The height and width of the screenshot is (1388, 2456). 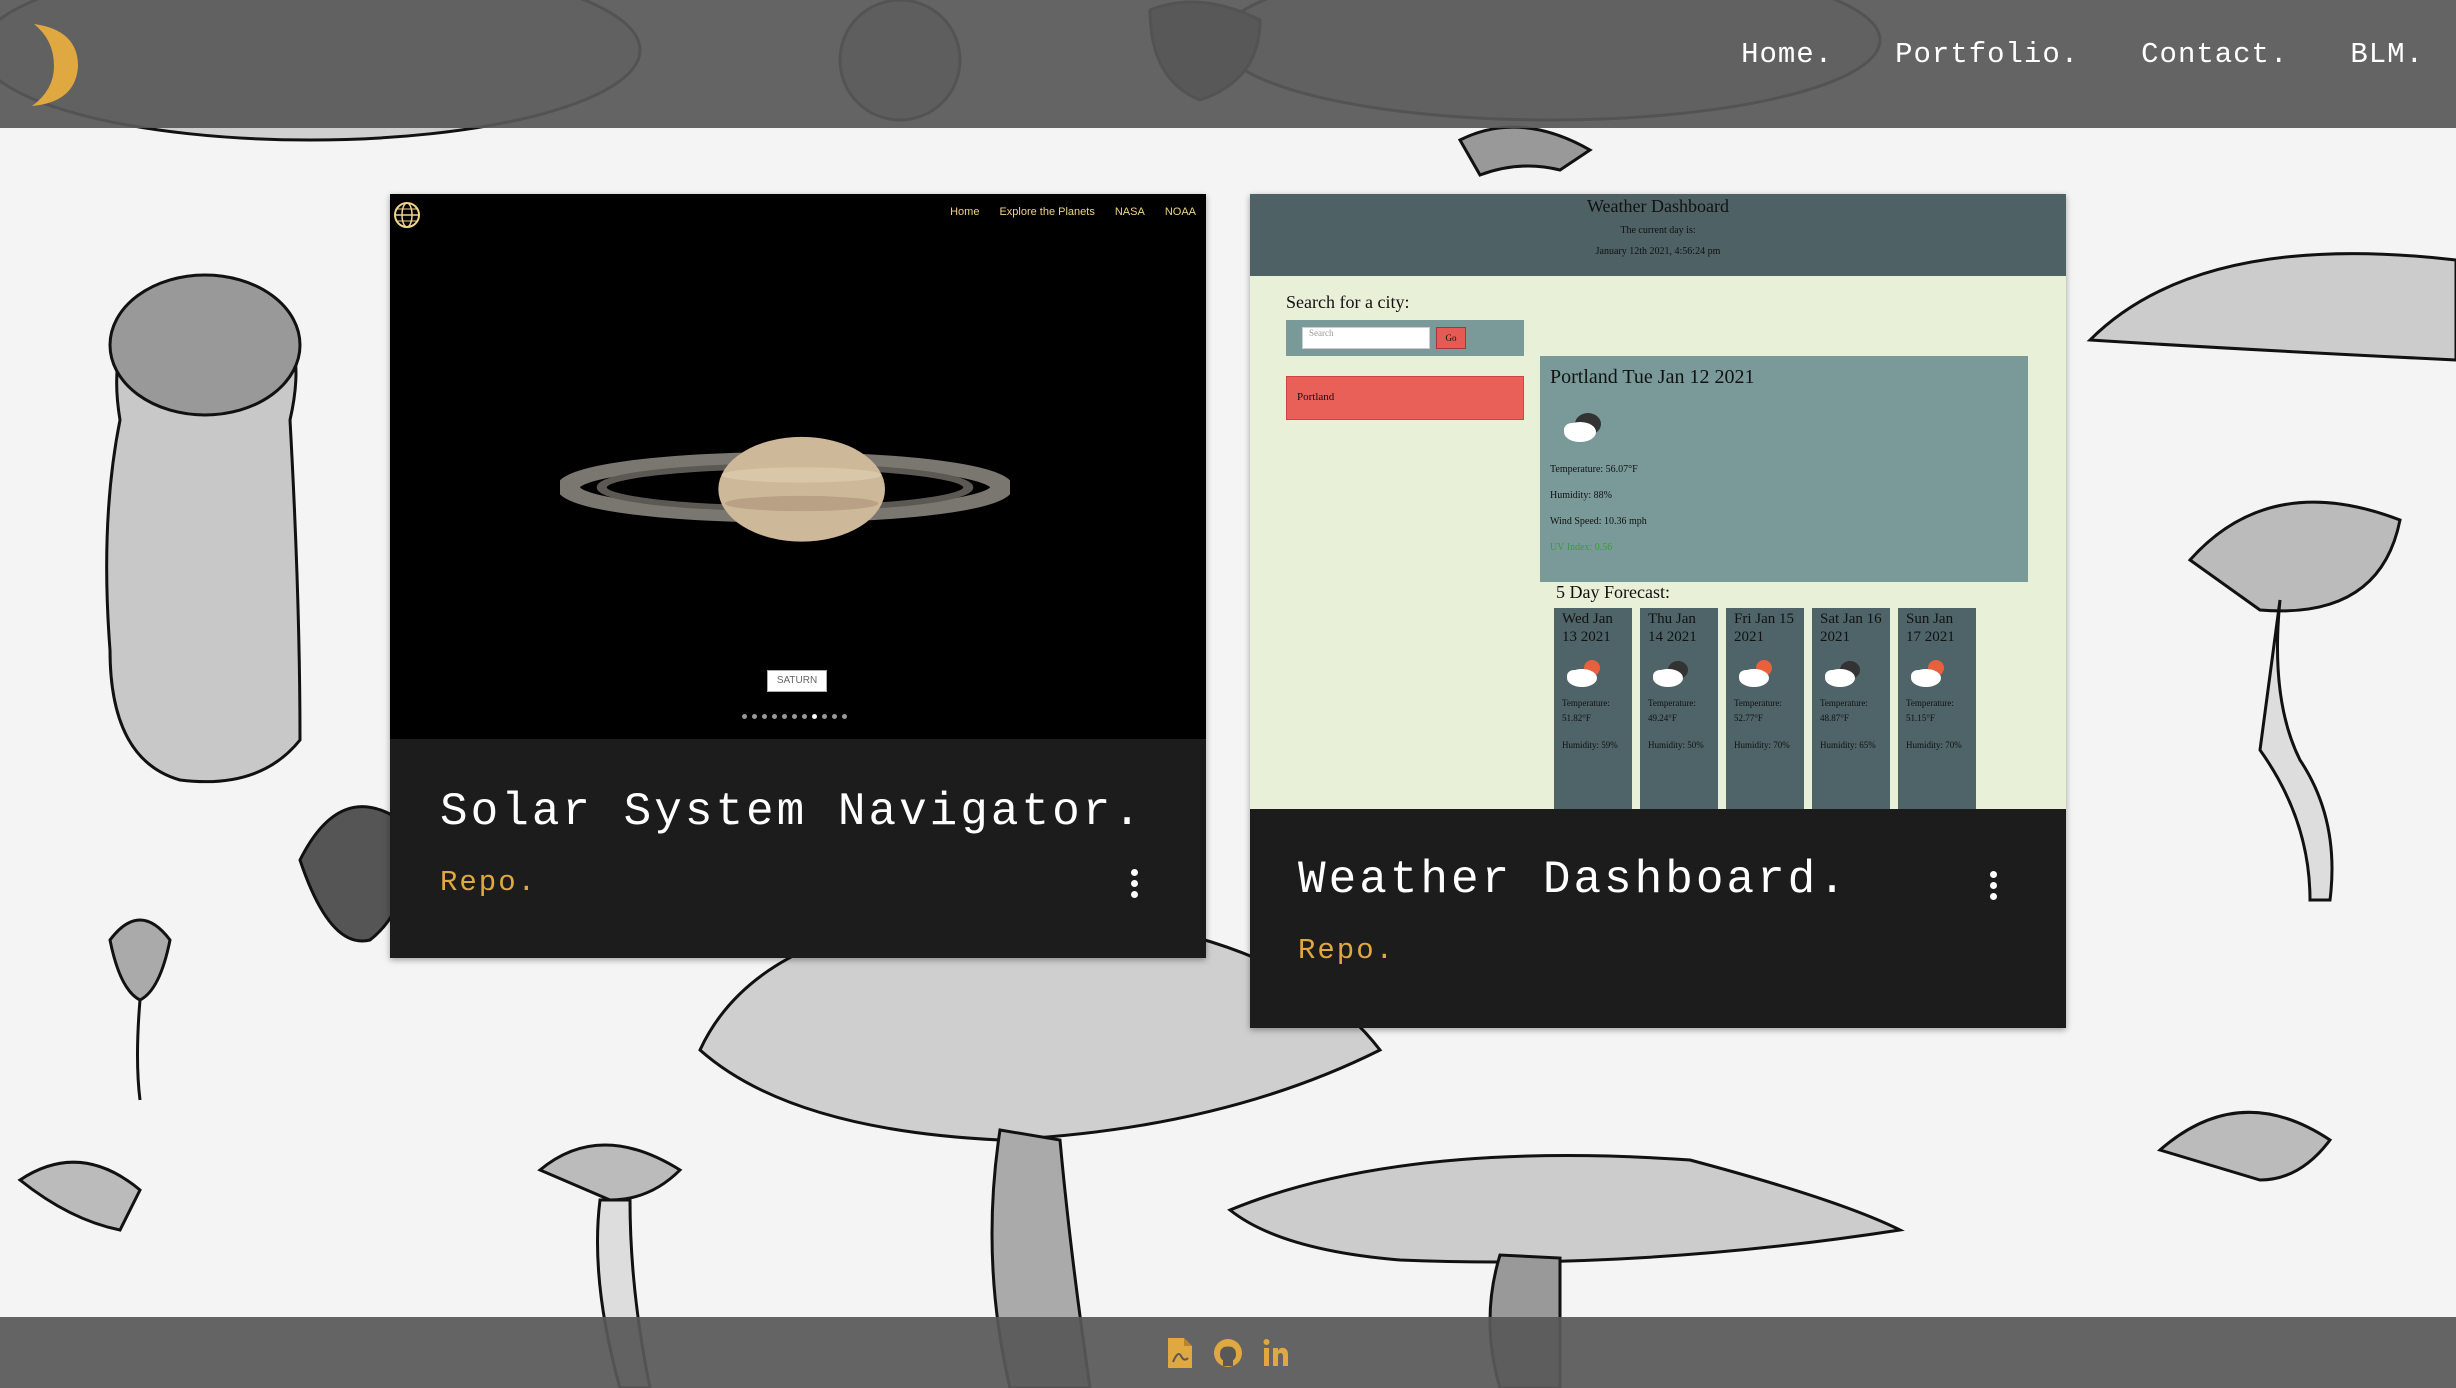 What do you see at coordinates (1764, 628) in the screenshot?
I see `forecast-day: Fri Jan 15 2021` at bounding box center [1764, 628].